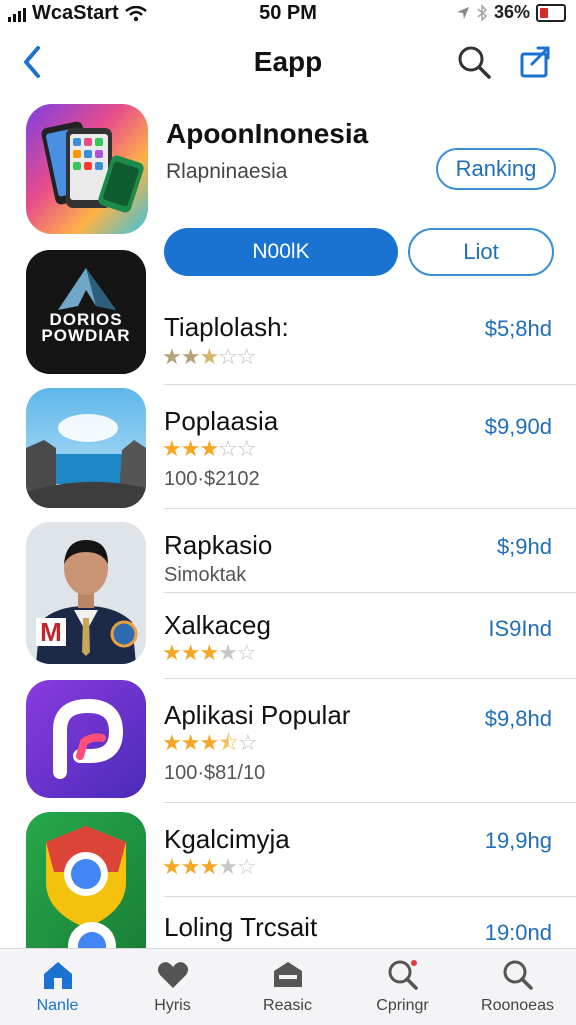 The width and height of the screenshot is (576, 1025). What do you see at coordinates (520, 629) in the screenshot?
I see `app-price: IS9Ind` at bounding box center [520, 629].